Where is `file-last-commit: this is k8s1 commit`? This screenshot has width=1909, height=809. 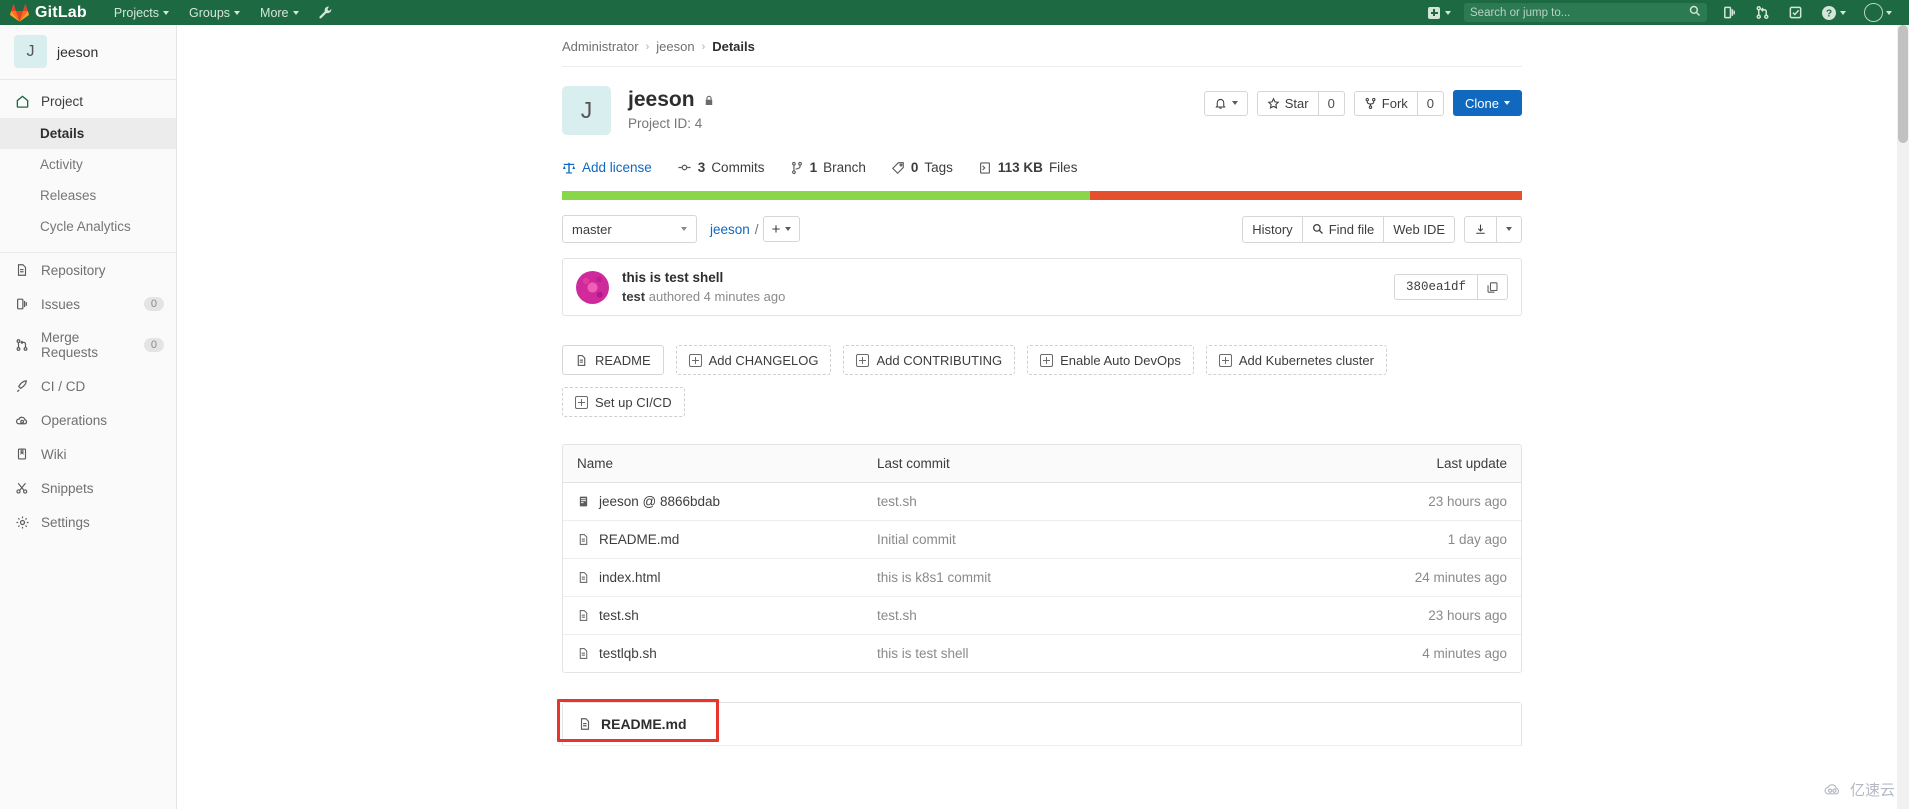 file-last-commit: this is k8s1 commit is located at coordinates (1122, 577).